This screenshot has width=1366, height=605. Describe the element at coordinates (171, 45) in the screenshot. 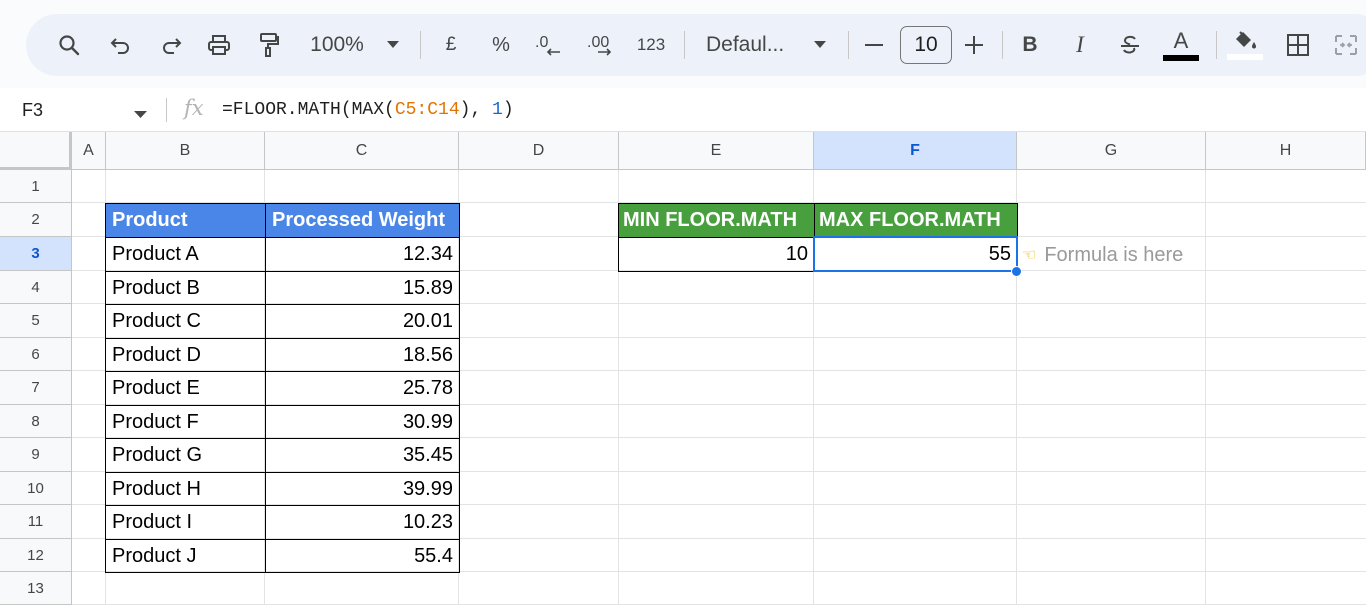

I see `redo-icon` at that location.